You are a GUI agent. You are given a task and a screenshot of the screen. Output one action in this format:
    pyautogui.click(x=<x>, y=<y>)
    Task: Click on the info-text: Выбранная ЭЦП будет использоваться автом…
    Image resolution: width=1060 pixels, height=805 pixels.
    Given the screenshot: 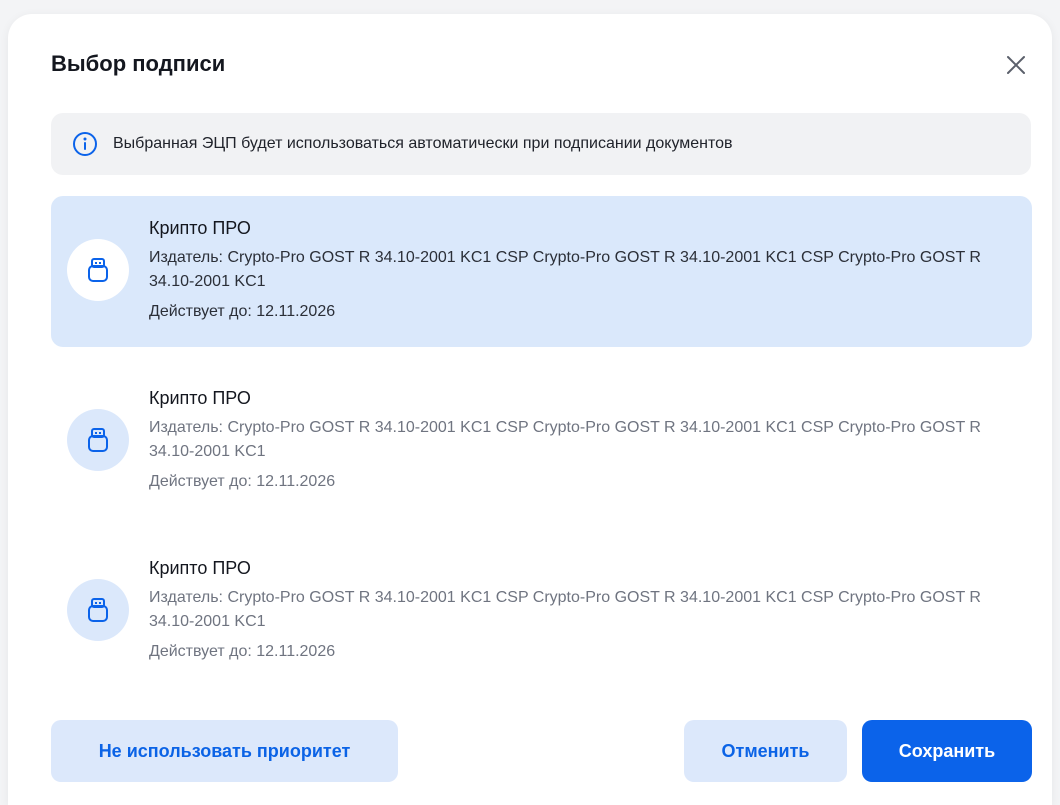 What is the action you would take?
    pyautogui.click(x=423, y=143)
    